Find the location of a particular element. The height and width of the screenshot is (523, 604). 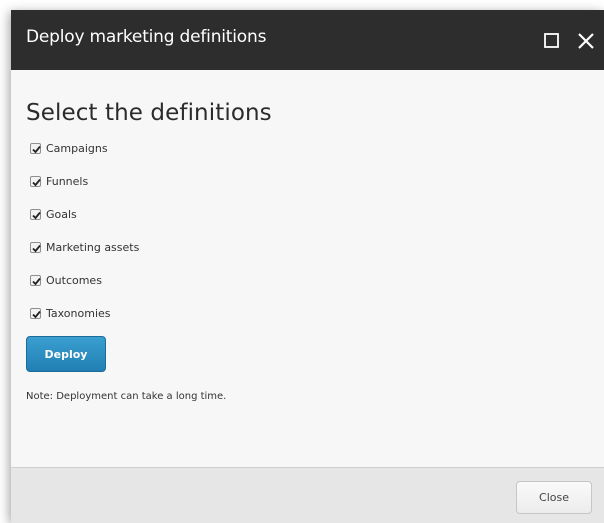

marketing-assets-checkbox is located at coordinates (35, 247).